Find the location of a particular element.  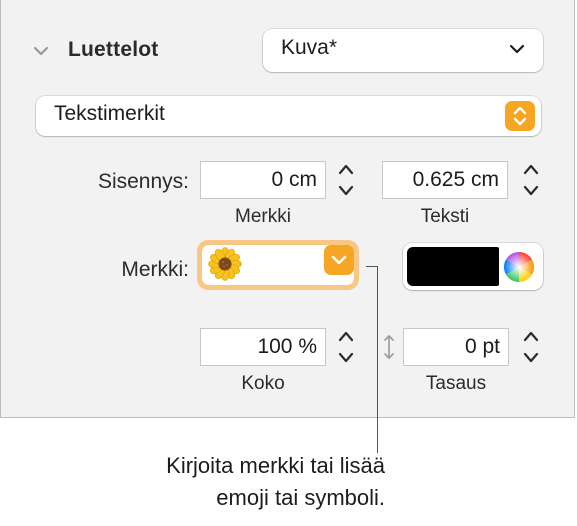

up-down-chevron-icon is located at coordinates (520, 116).